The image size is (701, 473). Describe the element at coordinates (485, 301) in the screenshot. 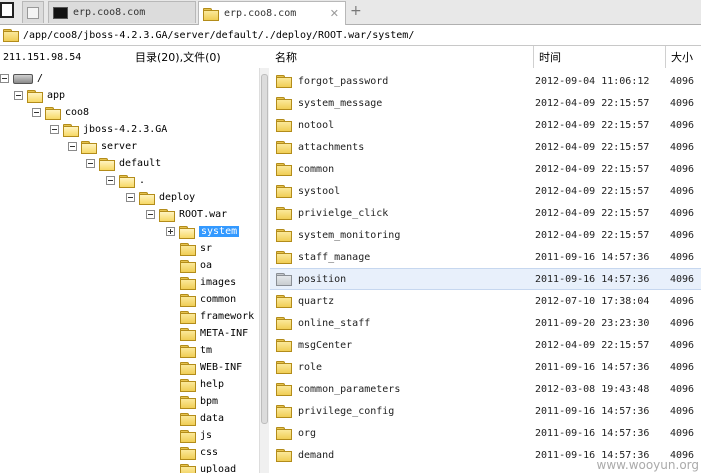

I see `file-row: quartz 2012-07-10 17:38:04 4096` at that location.